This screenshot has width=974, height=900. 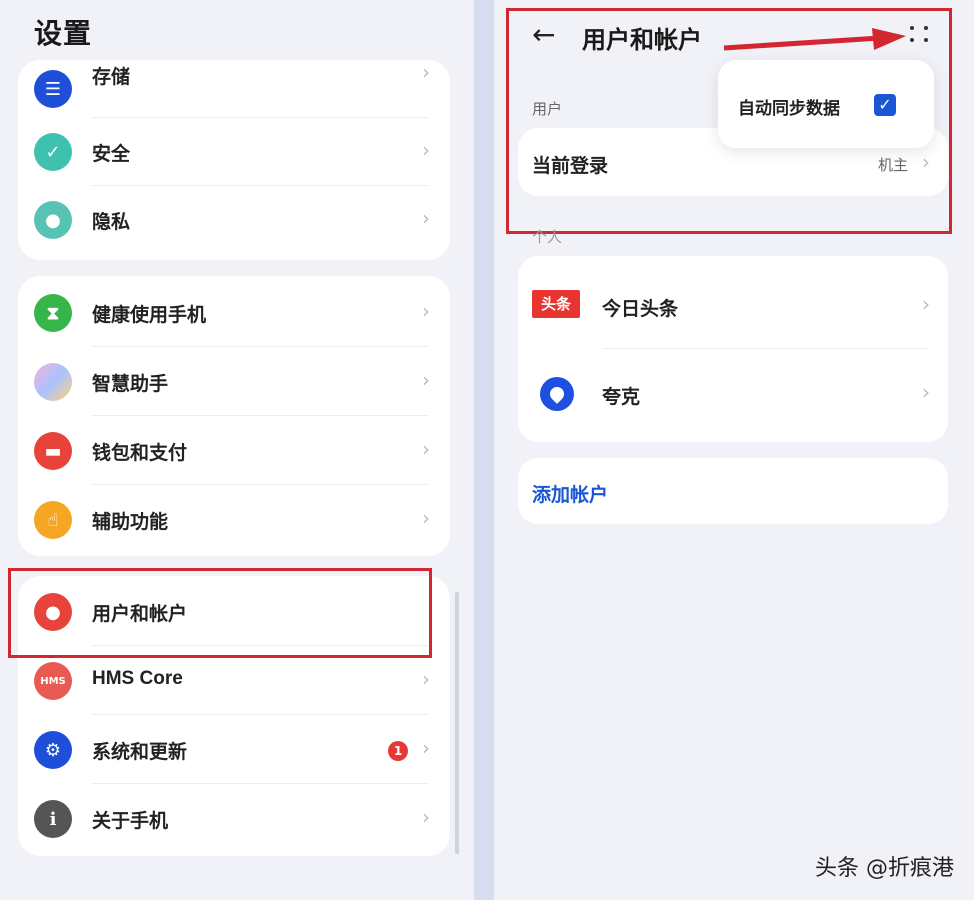 I want to click on section-label-personal: 个人, so click(x=547, y=237).